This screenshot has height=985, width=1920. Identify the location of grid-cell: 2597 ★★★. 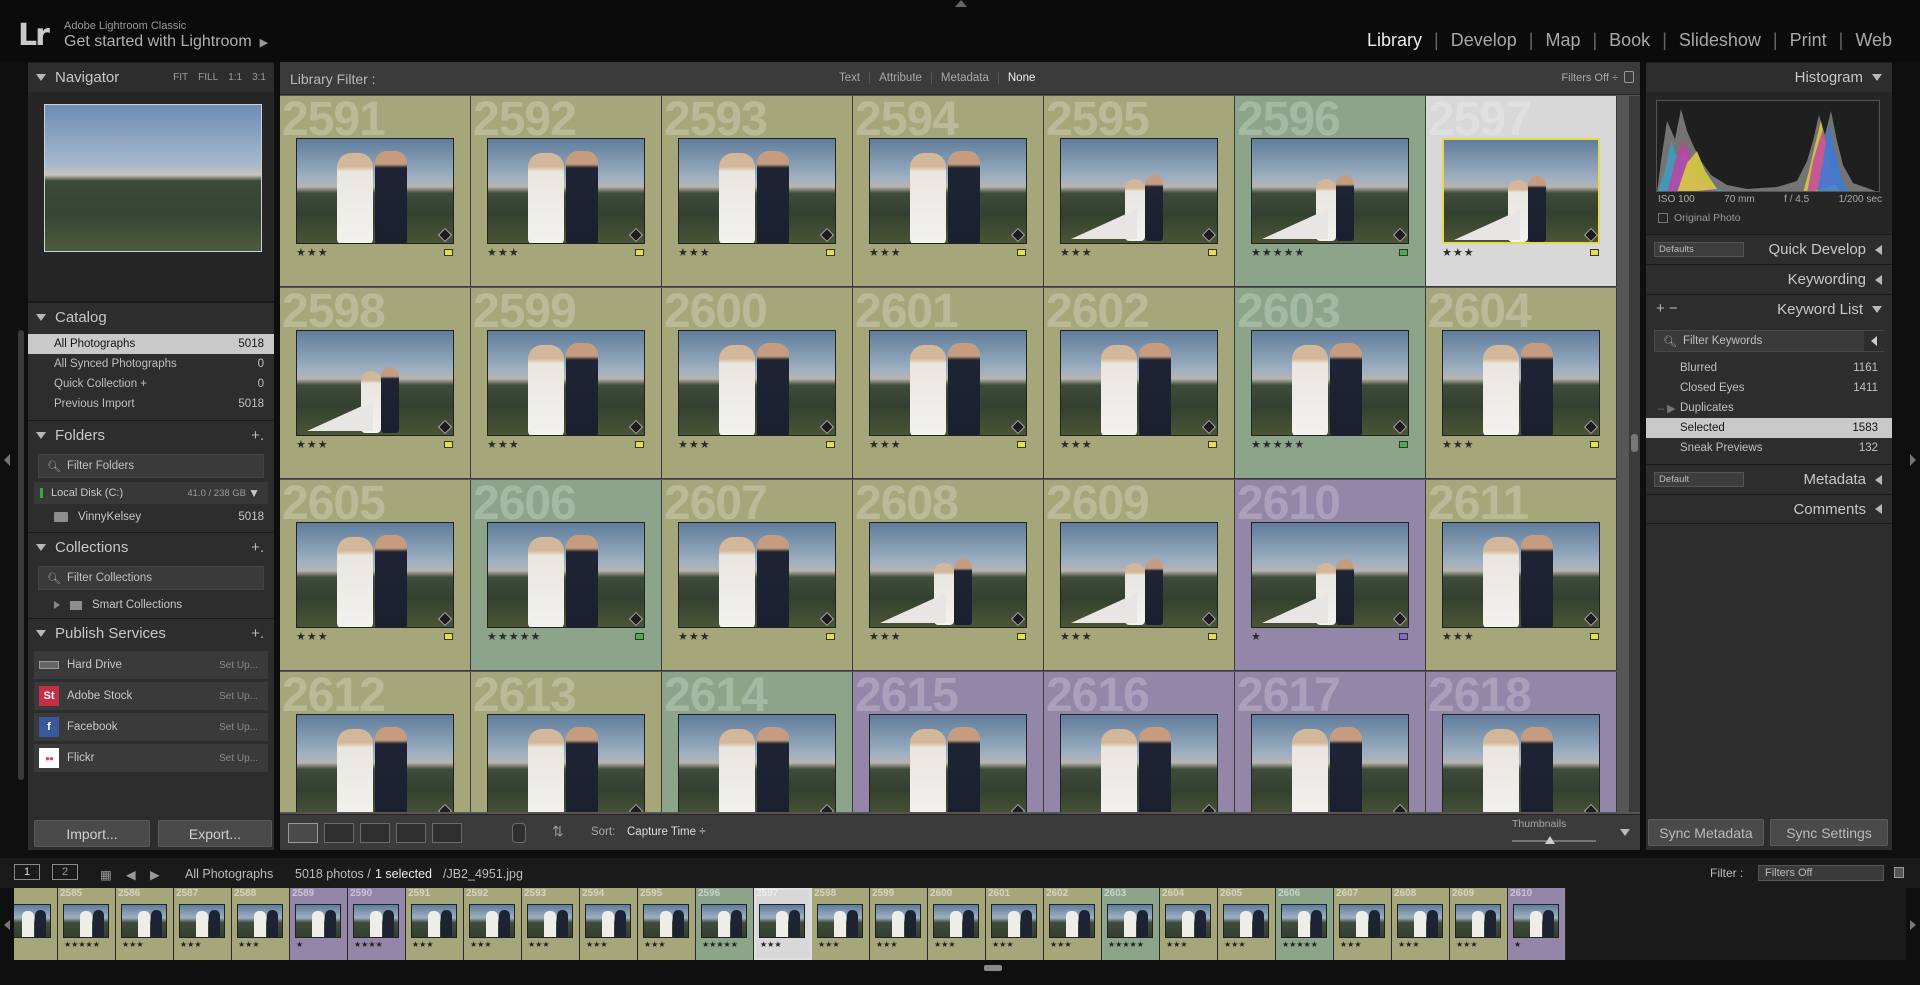
(1521, 191).